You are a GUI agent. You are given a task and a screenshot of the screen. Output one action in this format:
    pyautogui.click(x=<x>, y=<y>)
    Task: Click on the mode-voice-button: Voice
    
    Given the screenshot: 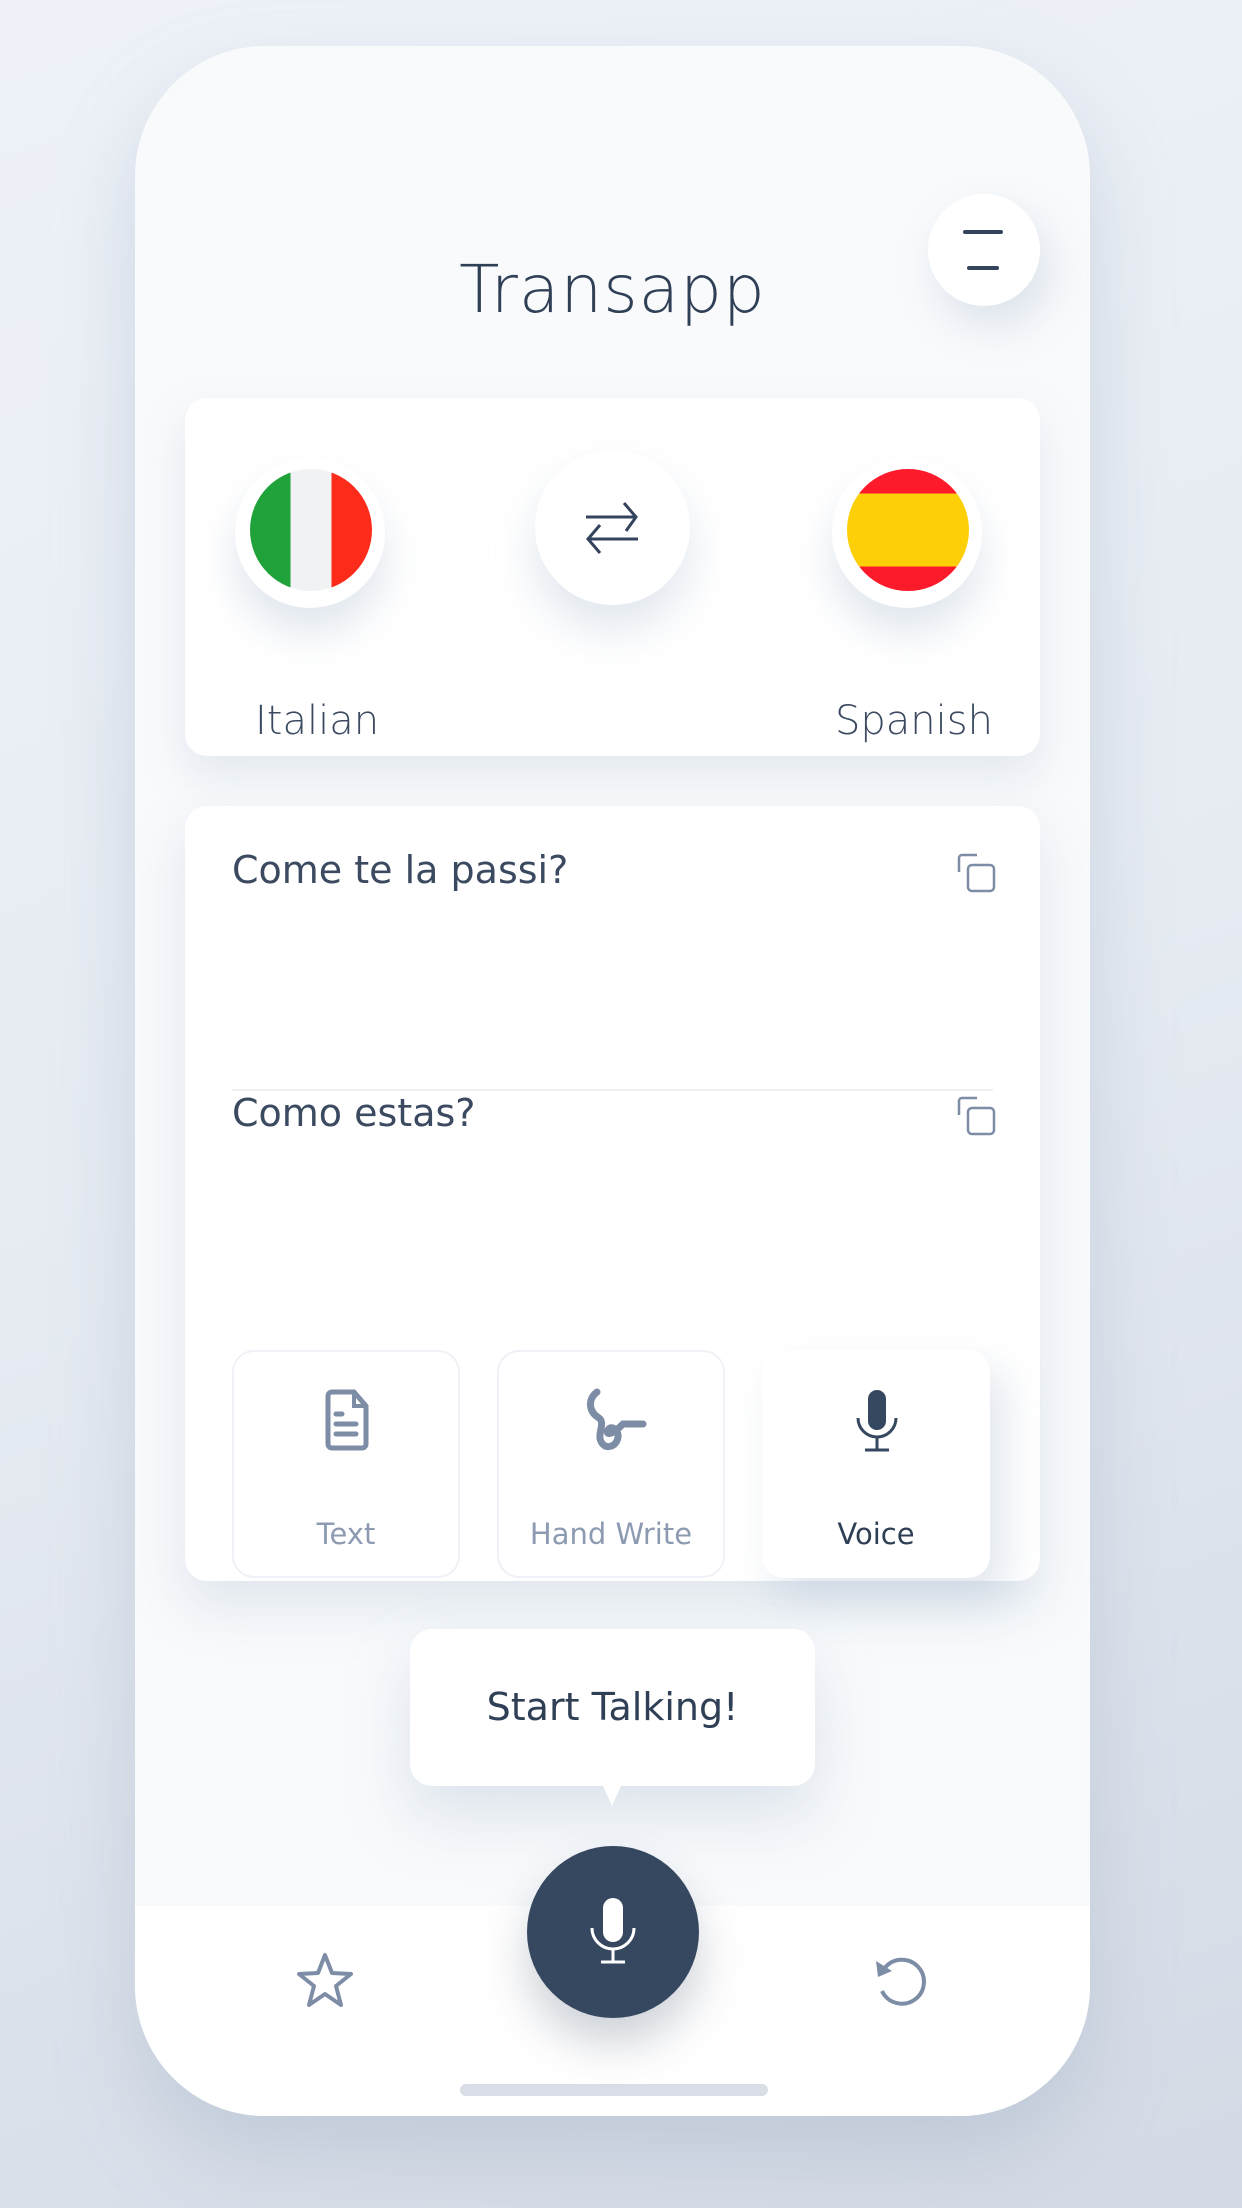 What is the action you would take?
    pyautogui.click(x=876, y=1464)
    